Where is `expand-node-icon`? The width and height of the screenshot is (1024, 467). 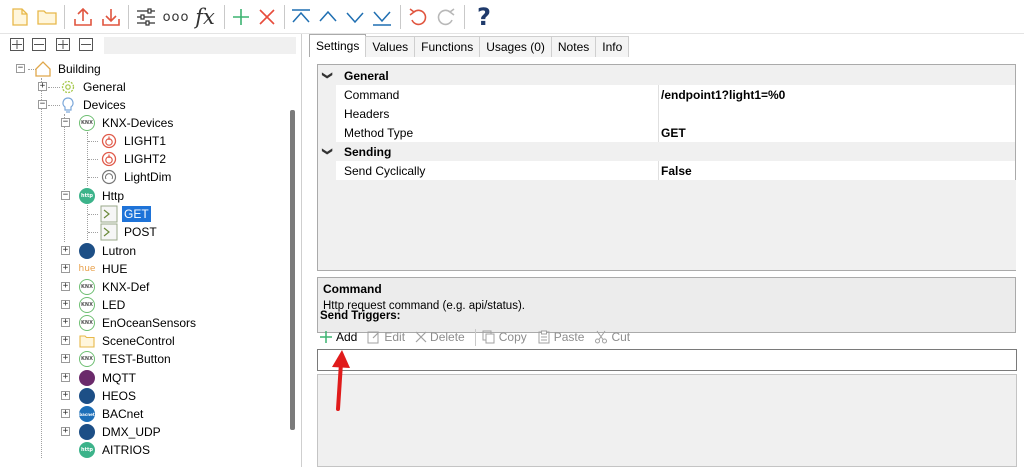 expand-node-icon is located at coordinates (63, 44).